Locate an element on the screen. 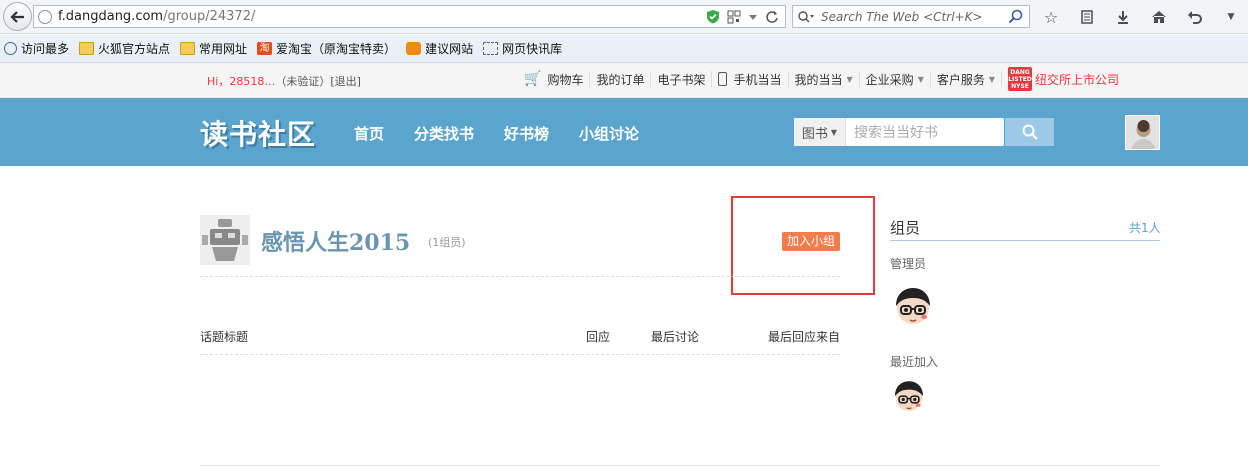  url-text: f.dangdang.com/group/24372/ is located at coordinates (156, 16).